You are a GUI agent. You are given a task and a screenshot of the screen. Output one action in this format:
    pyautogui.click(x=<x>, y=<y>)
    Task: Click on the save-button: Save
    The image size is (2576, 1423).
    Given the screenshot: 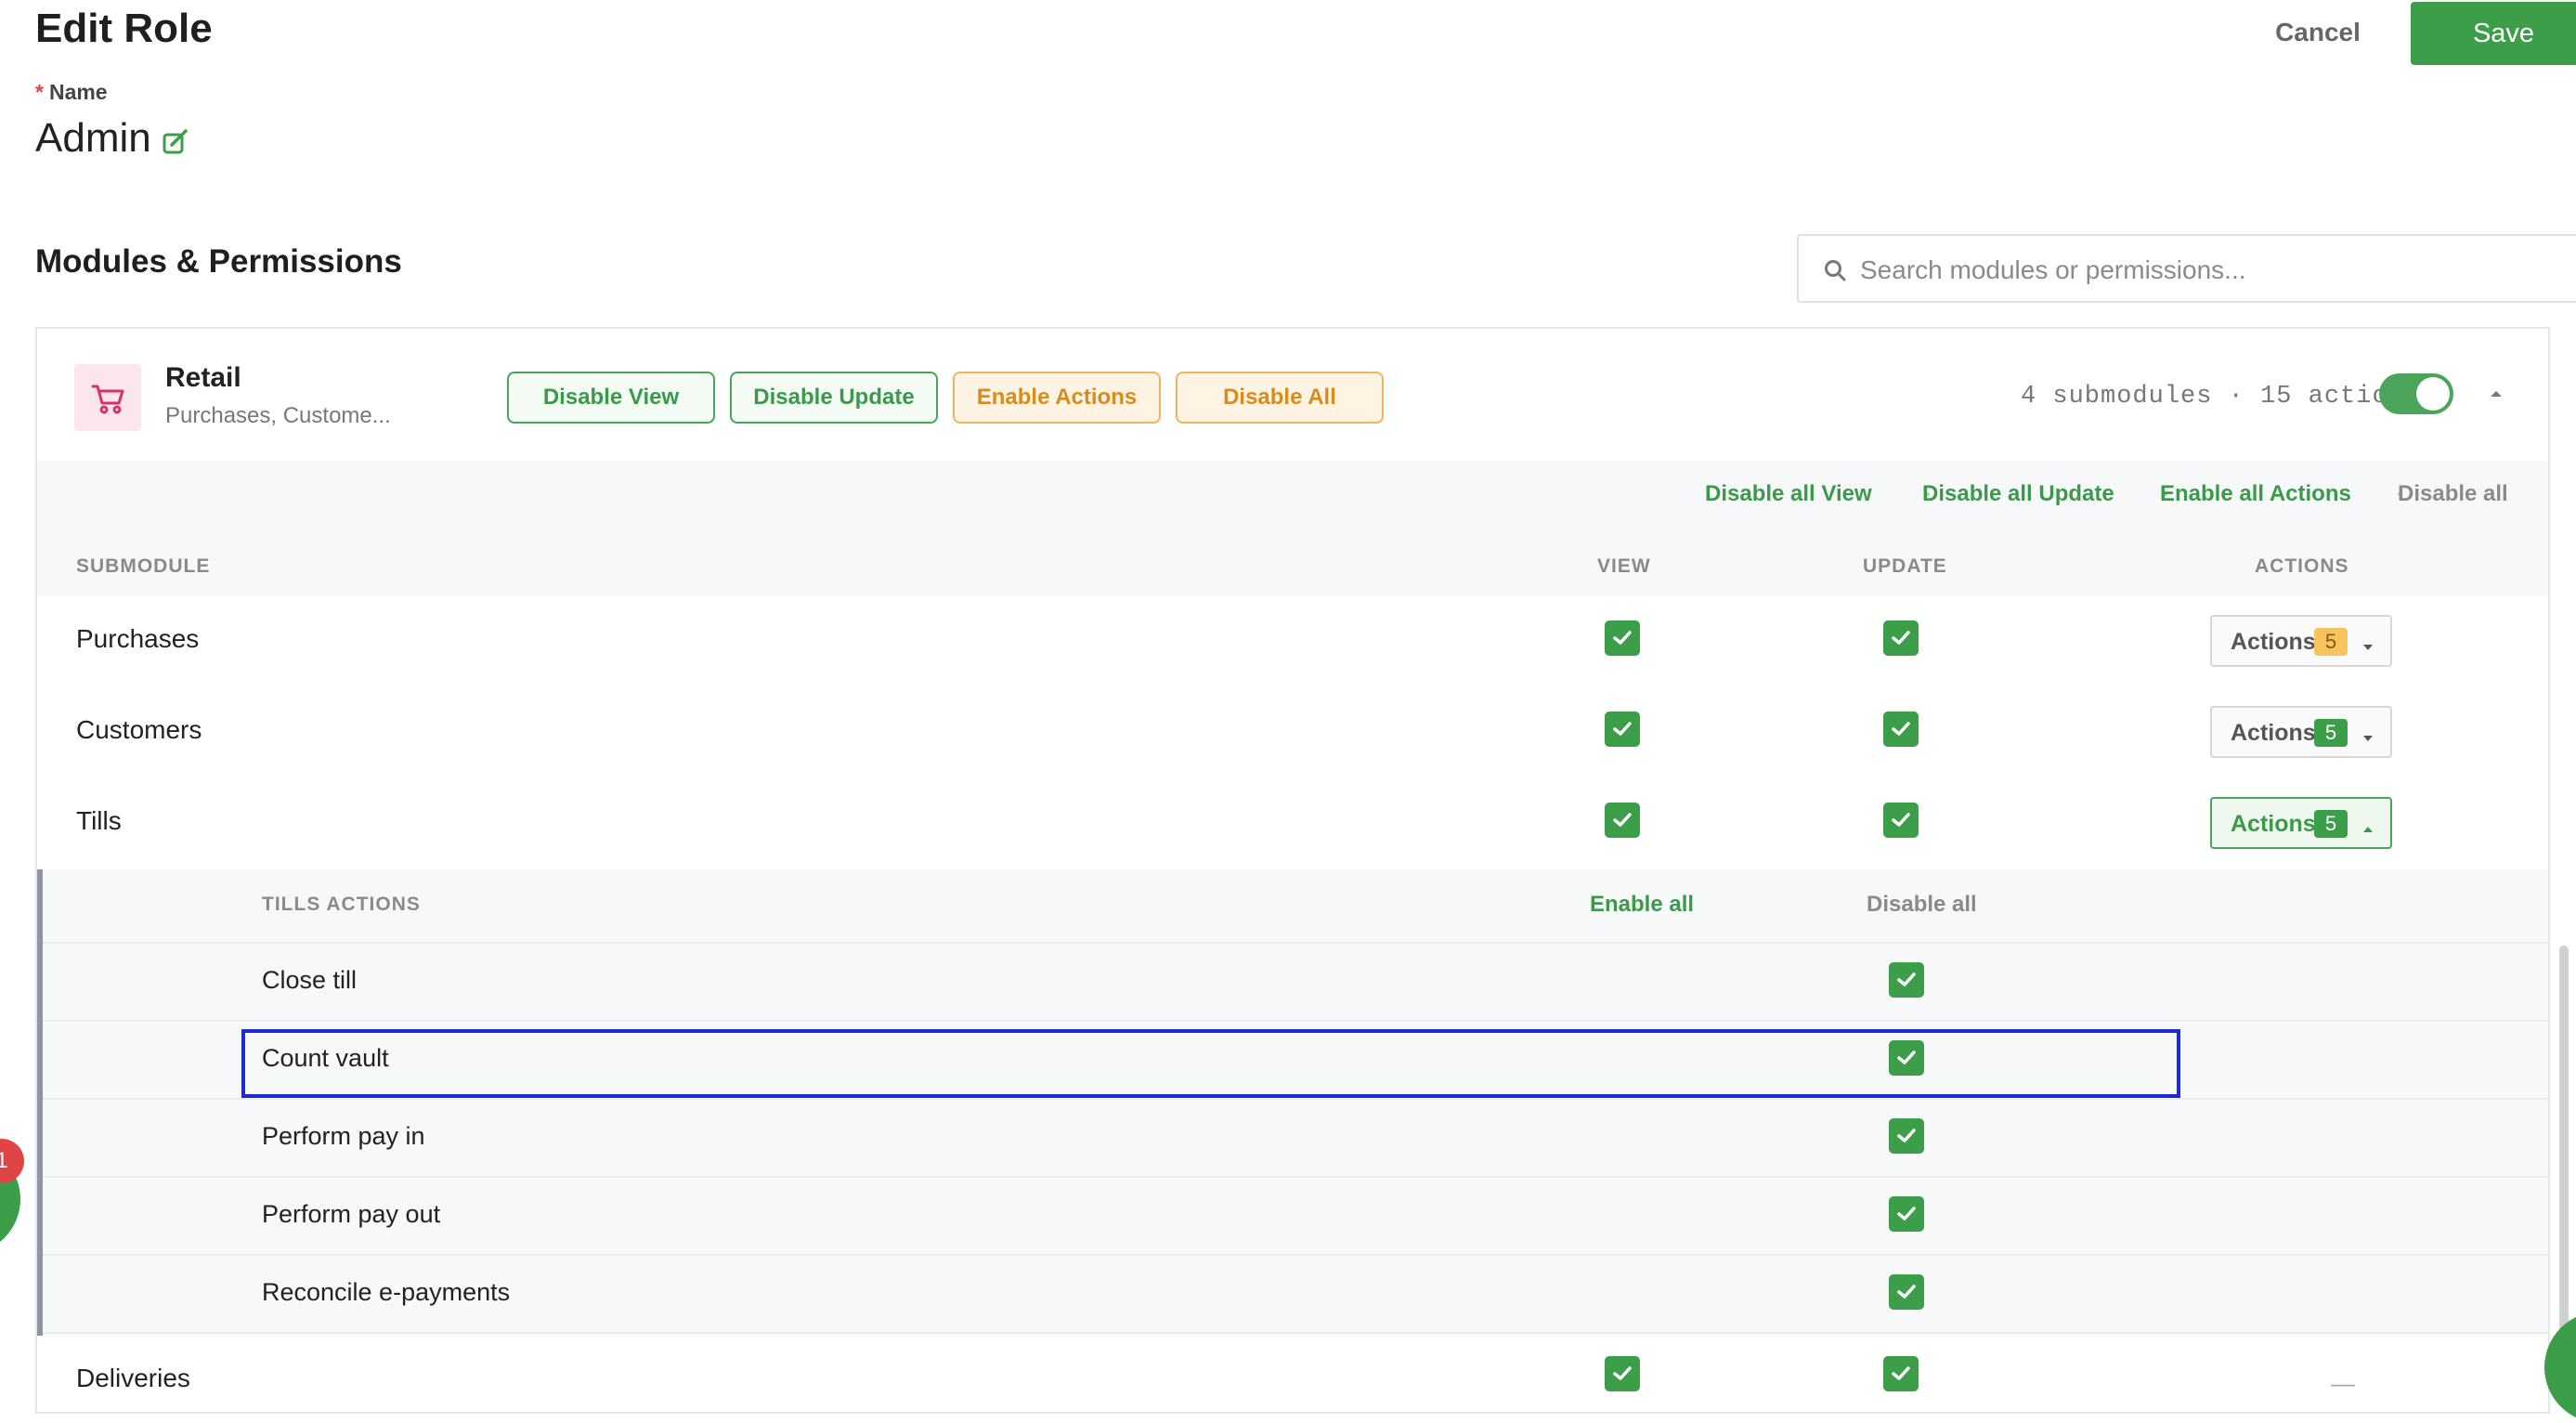 What is the action you would take?
    pyautogui.click(x=2493, y=33)
    